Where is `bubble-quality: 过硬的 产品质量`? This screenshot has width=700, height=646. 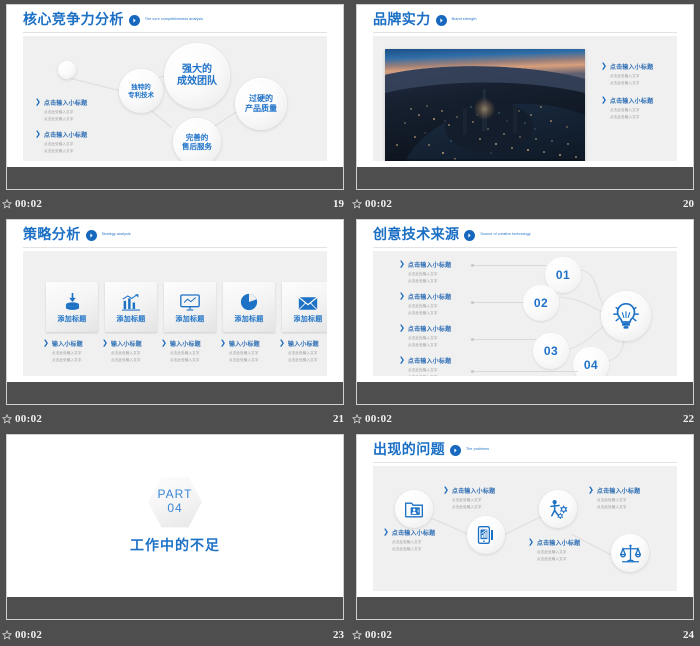 bubble-quality: 过硬的 产品质量 is located at coordinates (261, 104).